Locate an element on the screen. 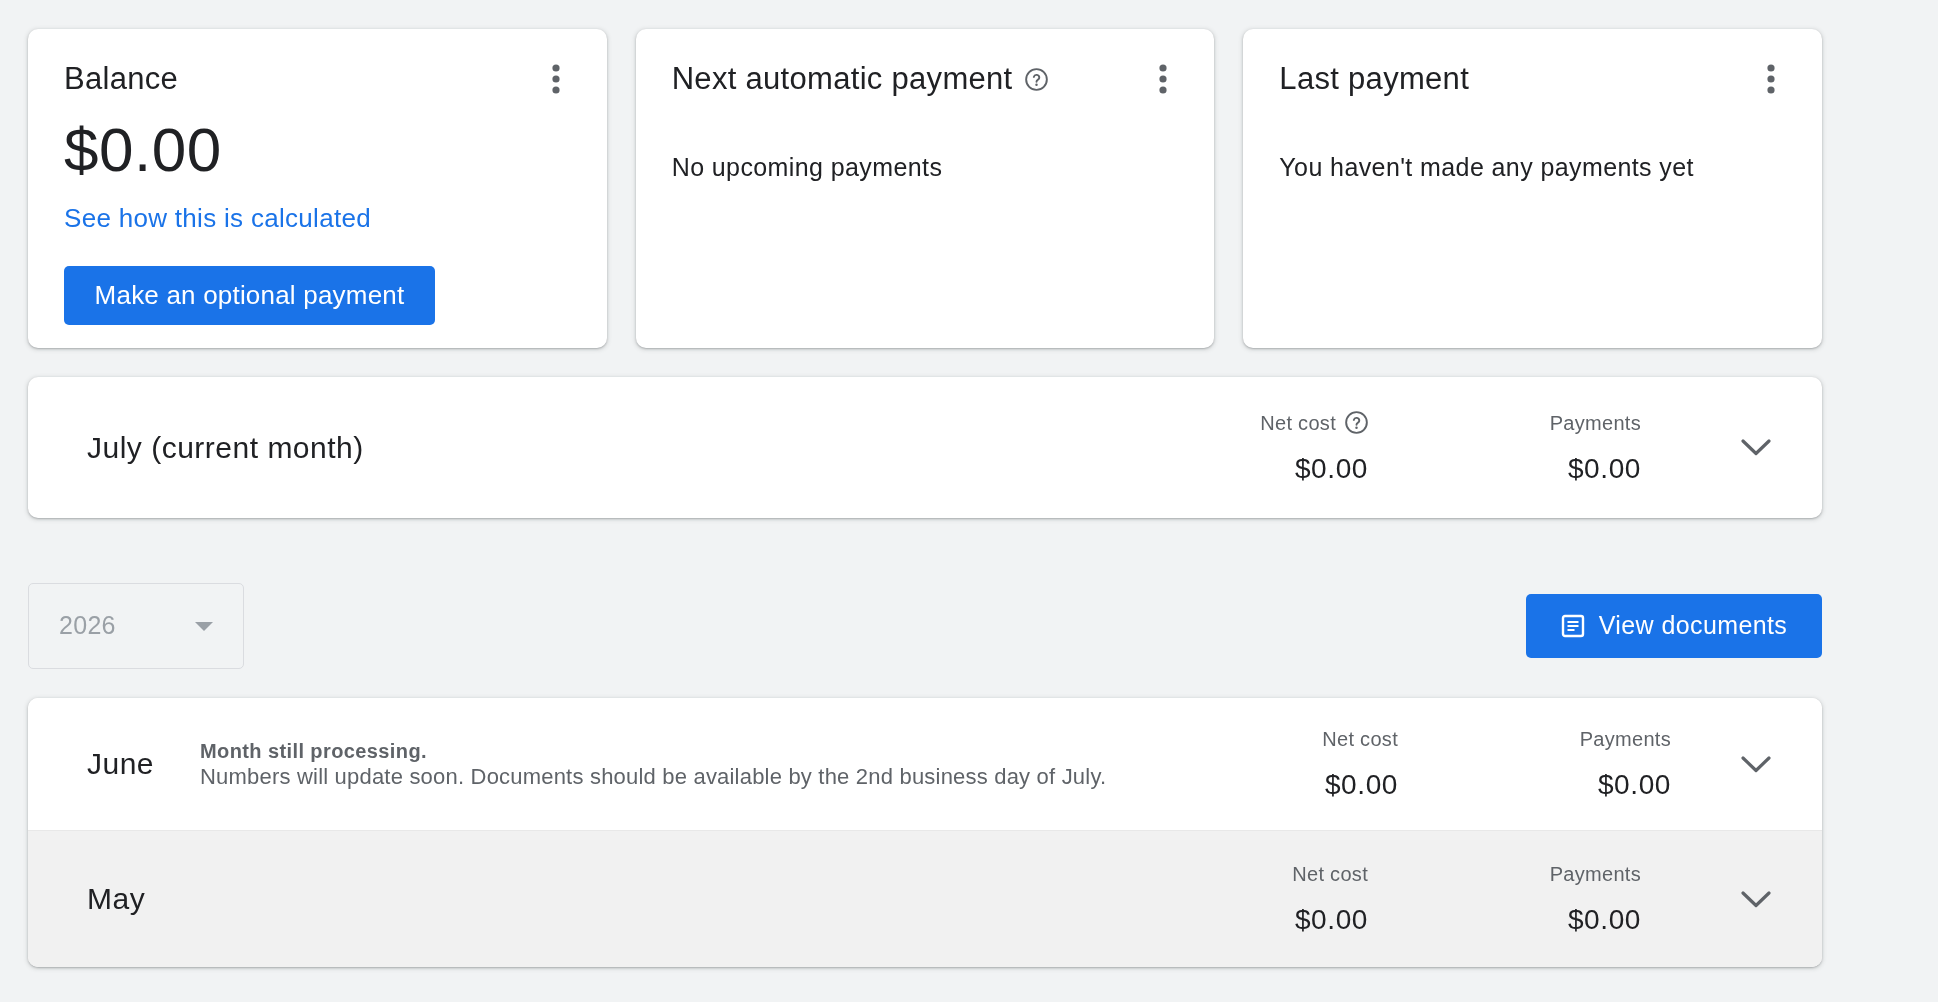  card-title: Balance is located at coordinates (121, 79).